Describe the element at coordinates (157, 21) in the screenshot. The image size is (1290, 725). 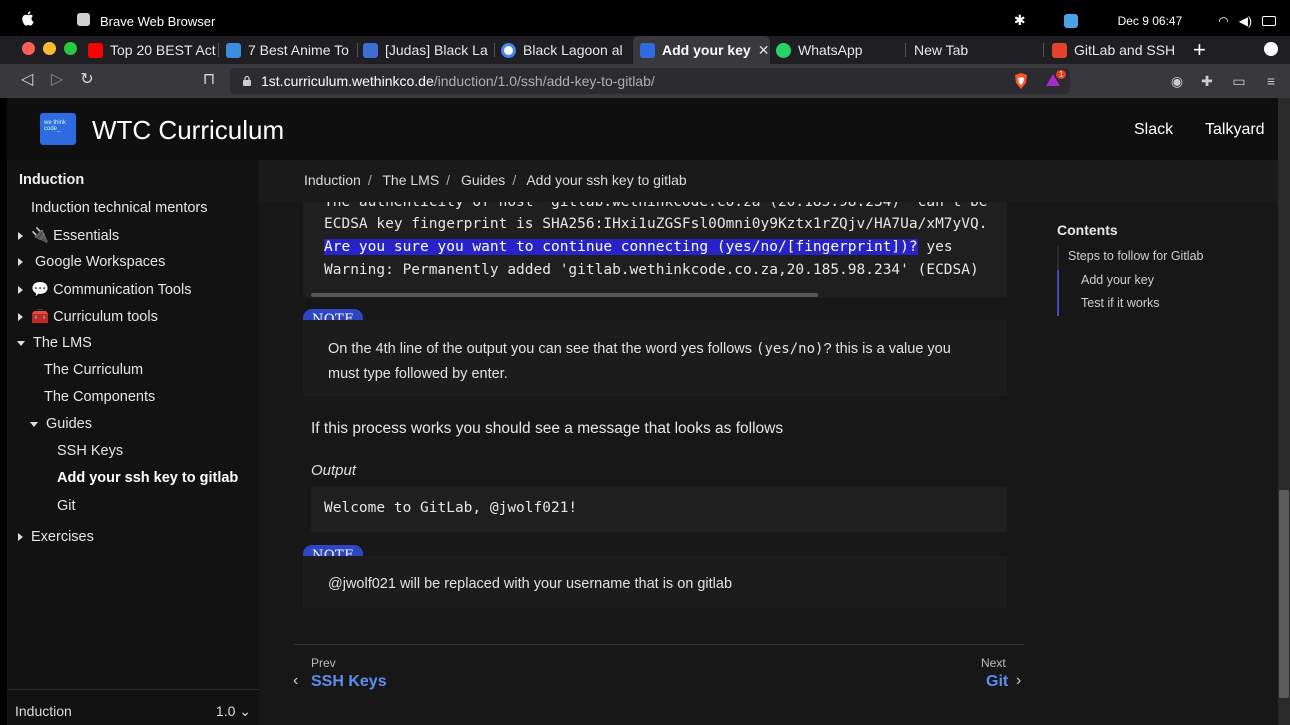
I see `app-name: Brave Web Browser` at that location.